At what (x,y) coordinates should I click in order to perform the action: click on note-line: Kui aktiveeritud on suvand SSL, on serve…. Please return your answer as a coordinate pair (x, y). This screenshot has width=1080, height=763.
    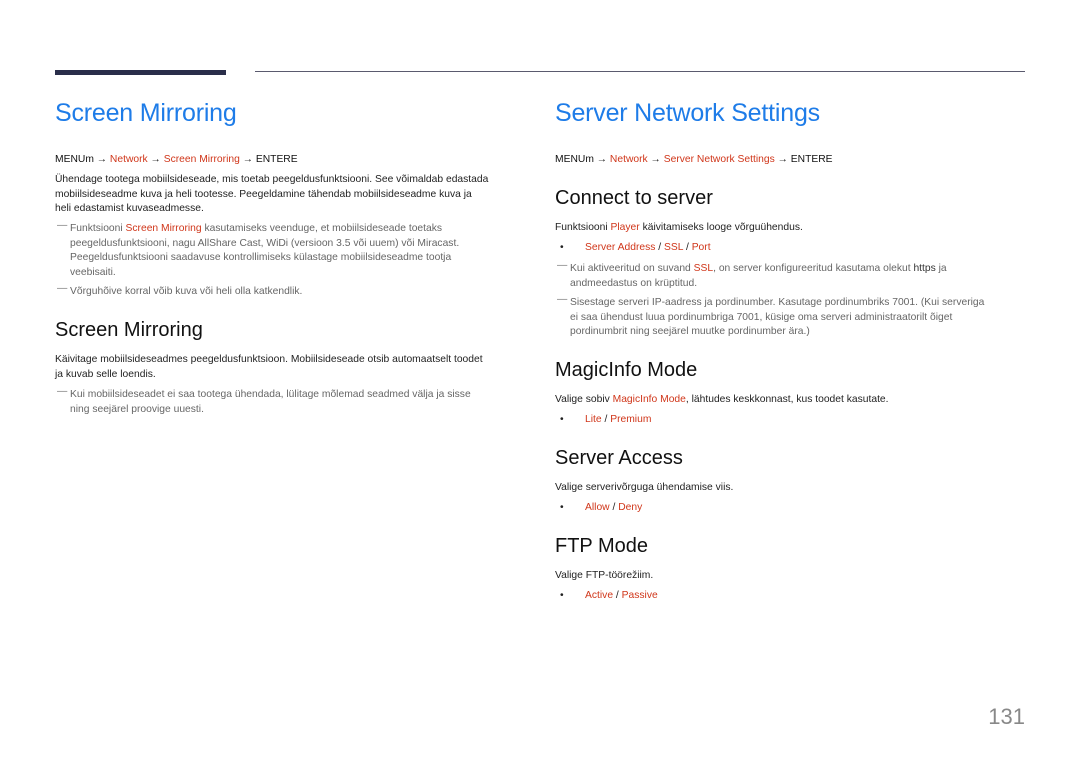
    Looking at the image, I should click on (800, 269).